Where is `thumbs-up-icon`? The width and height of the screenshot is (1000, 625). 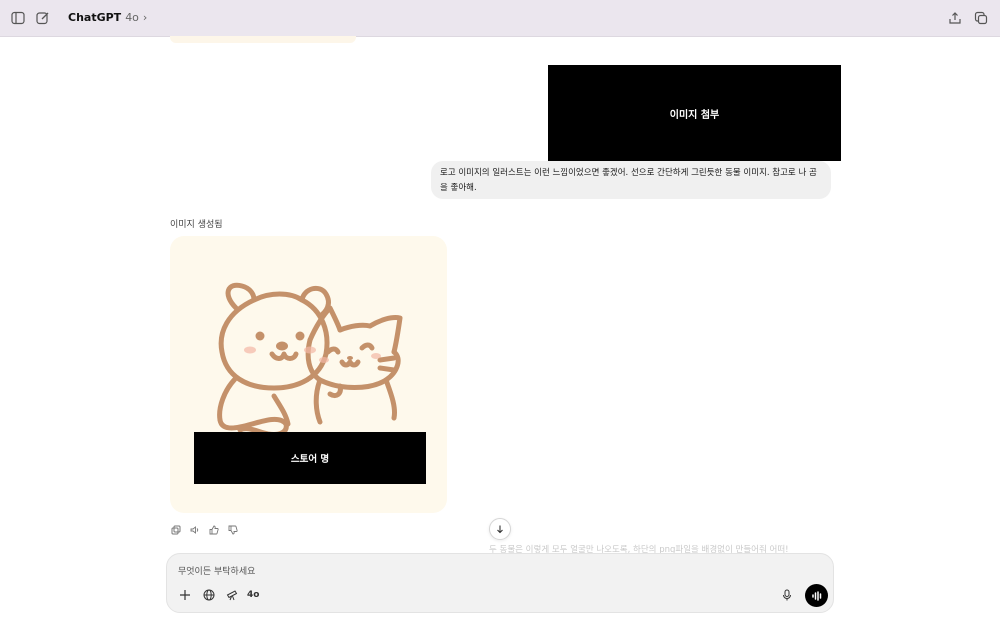 thumbs-up-icon is located at coordinates (214, 530).